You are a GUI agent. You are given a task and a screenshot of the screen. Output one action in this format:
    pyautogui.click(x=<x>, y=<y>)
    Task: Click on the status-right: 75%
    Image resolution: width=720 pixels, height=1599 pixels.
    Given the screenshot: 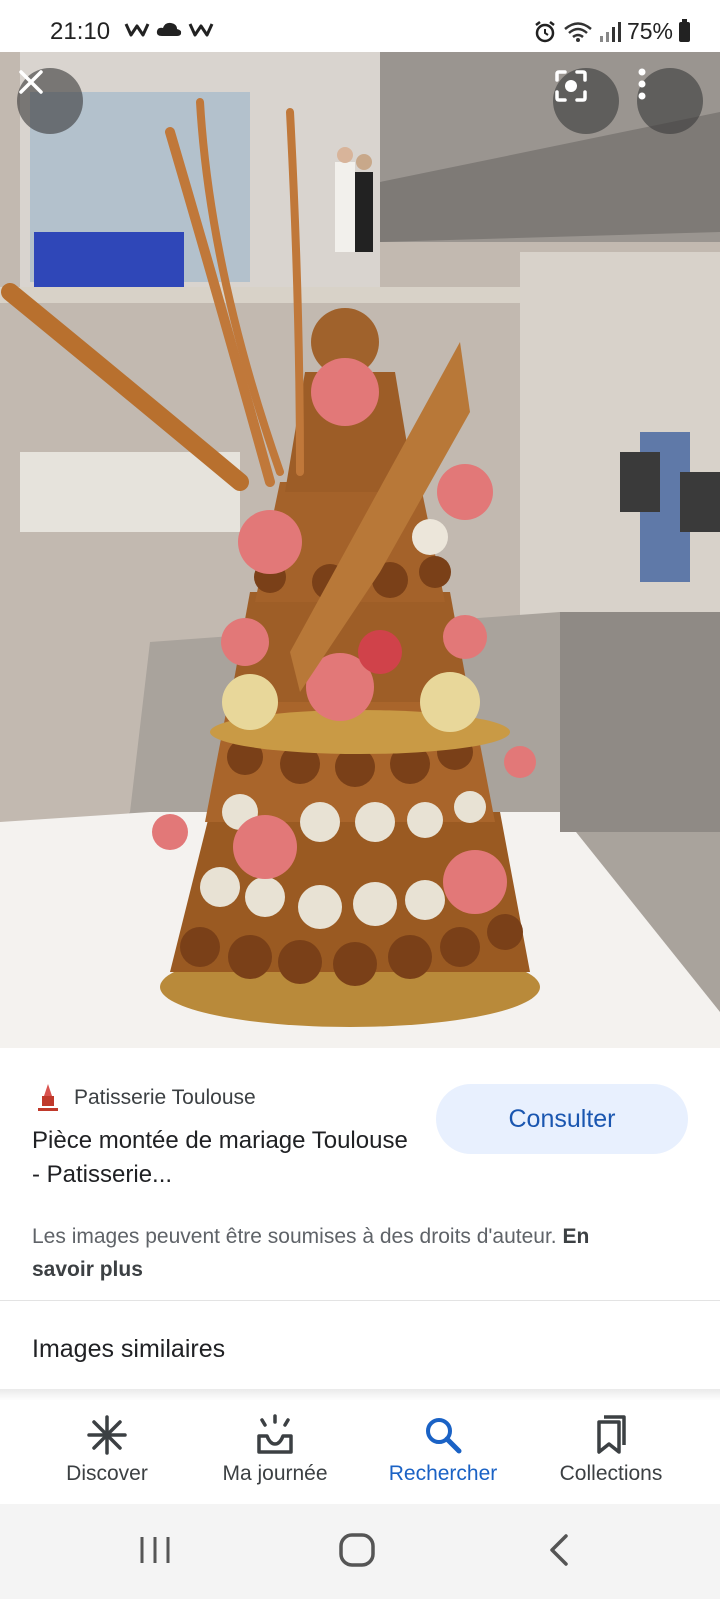 What is the action you would take?
    pyautogui.click(x=611, y=31)
    